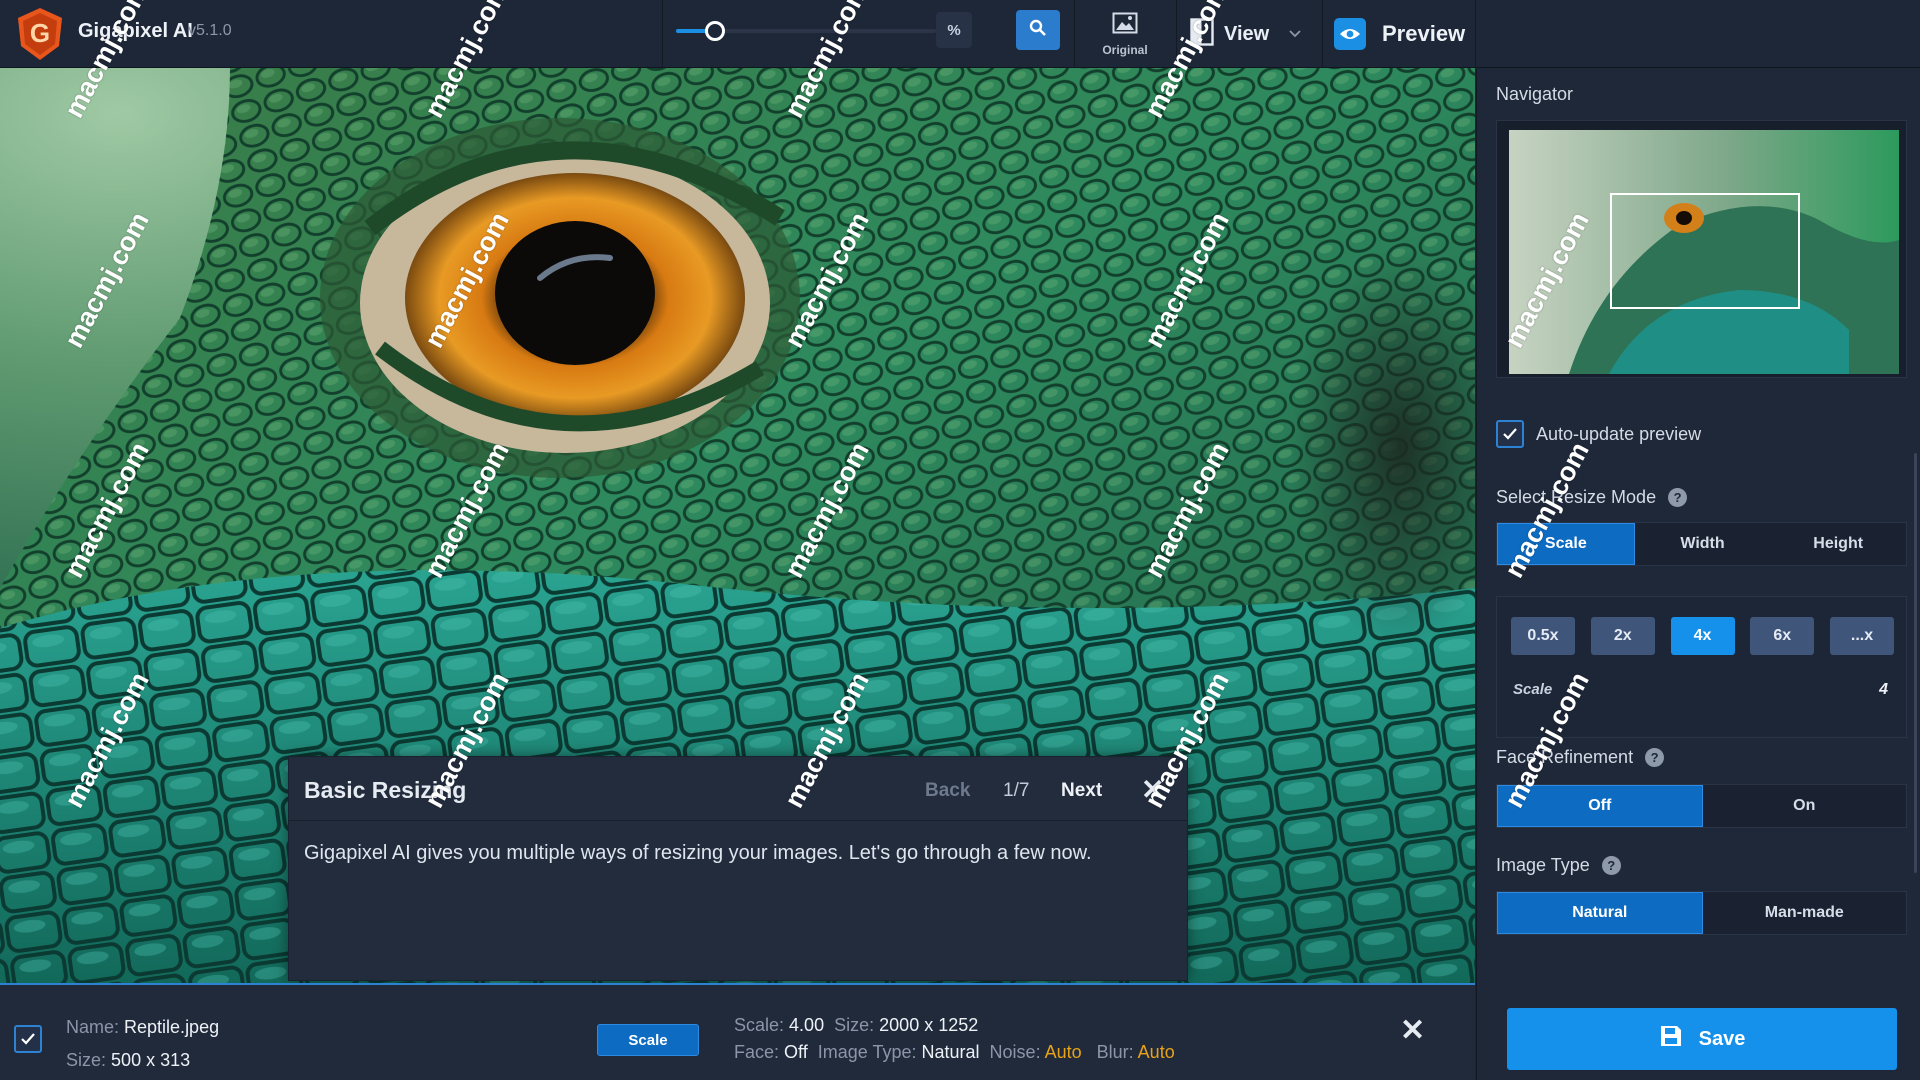 The image size is (1920, 1080). I want to click on tutorial-step-counter: 1/7, so click(1016, 790).